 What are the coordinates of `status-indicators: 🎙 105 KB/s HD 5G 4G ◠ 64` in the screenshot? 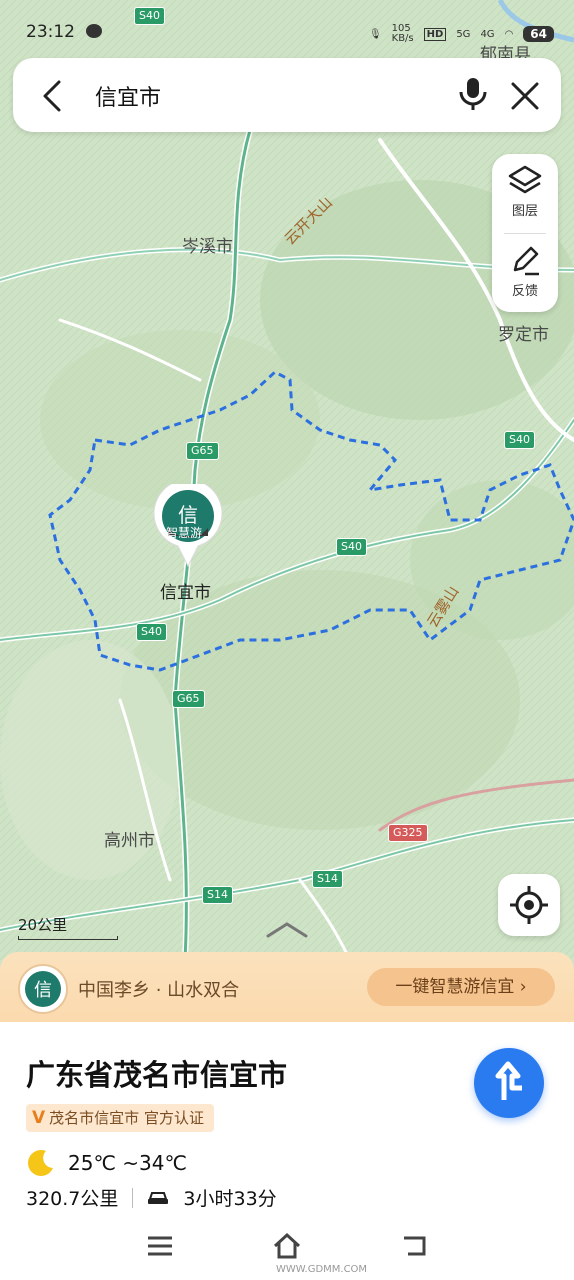 It's located at (461, 34).